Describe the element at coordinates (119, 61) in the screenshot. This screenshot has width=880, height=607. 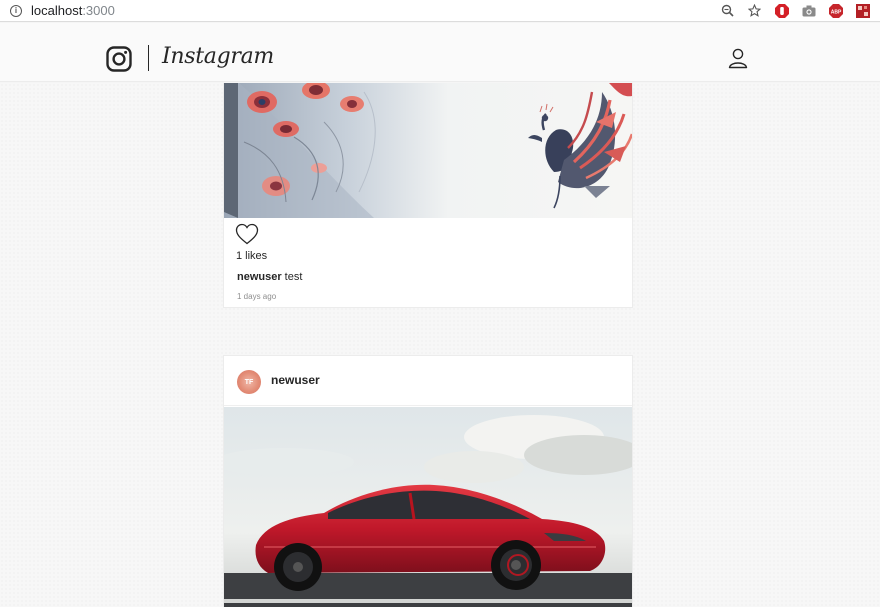
I see `instagram-glyph-icon` at that location.